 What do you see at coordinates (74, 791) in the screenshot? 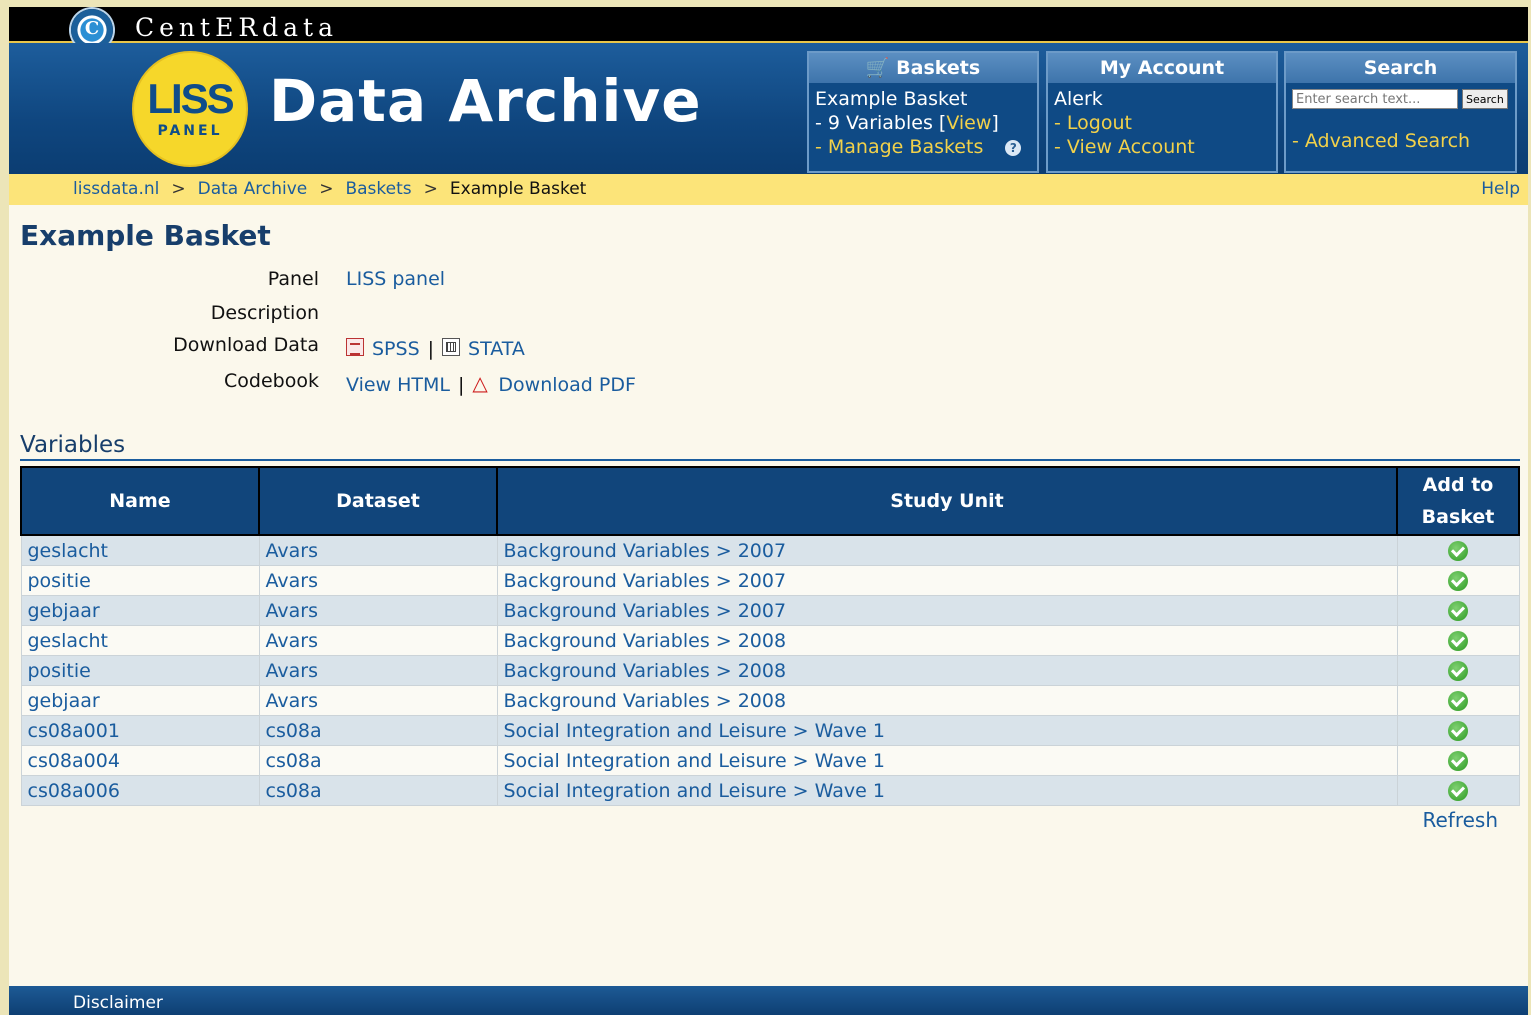
I see `variable-name-link: cs08a006` at bounding box center [74, 791].